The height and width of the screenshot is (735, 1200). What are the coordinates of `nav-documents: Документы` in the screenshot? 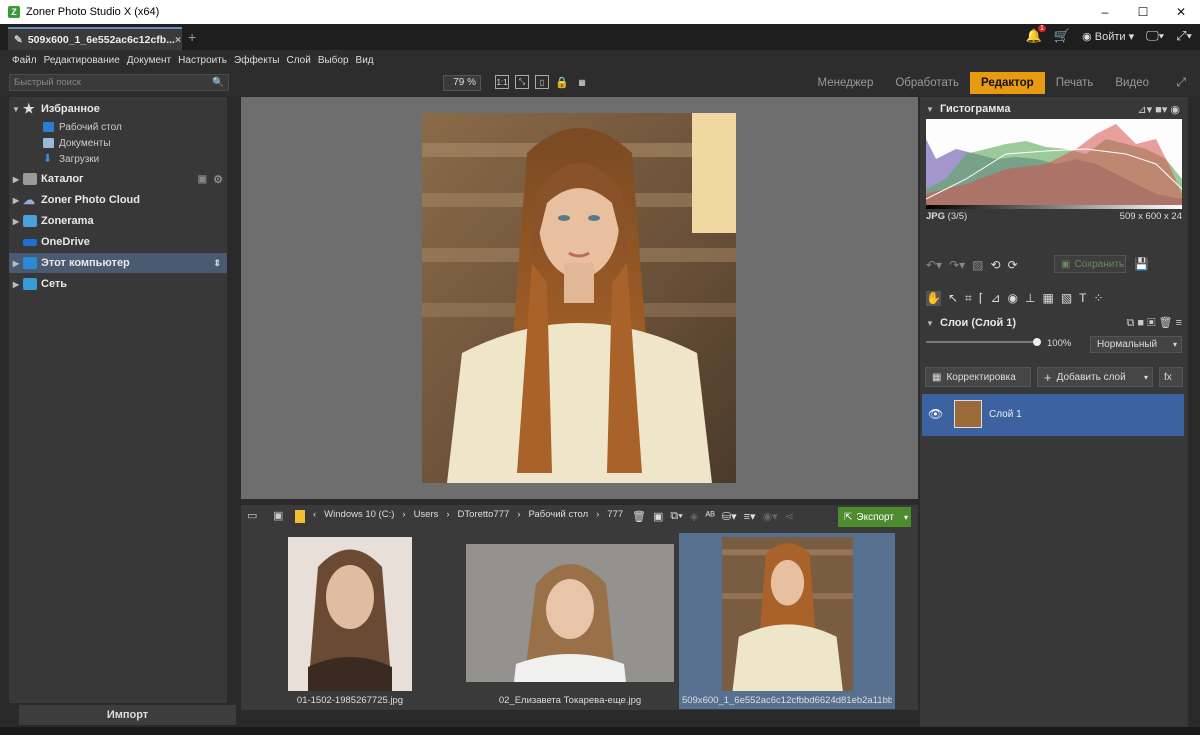 It's located at (77, 143).